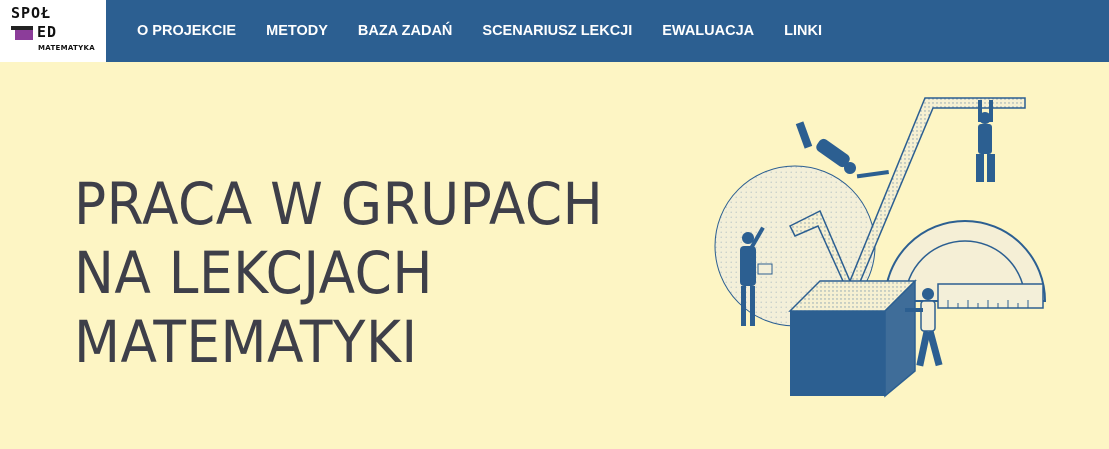 The height and width of the screenshot is (449, 1109). Describe the element at coordinates (985, 141) in the screenshot. I see `person-hanging` at that location.